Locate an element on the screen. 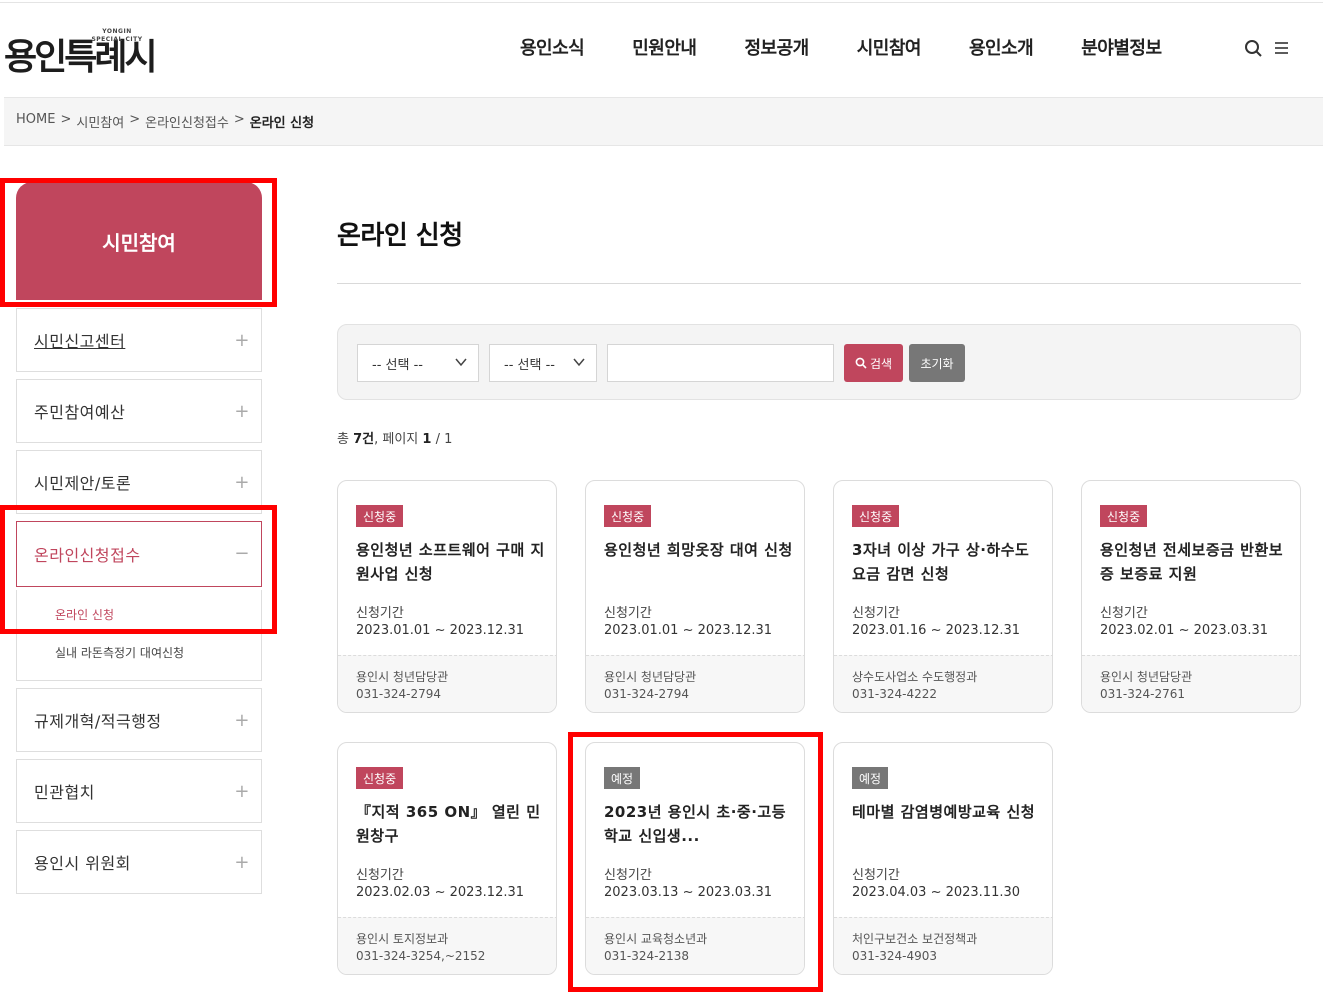  sidebar-item-report-center: 시민신고센터 + is located at coordinates (139, 340).